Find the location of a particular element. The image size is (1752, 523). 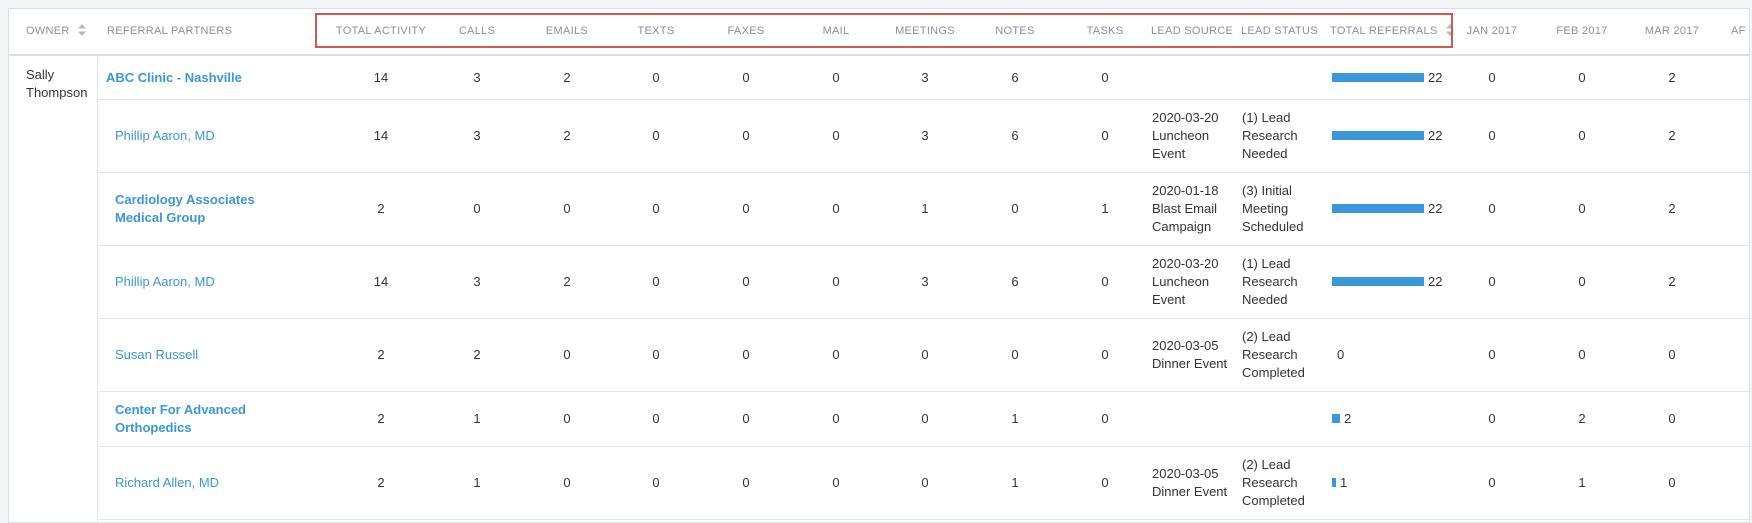

partner-cell: ABC Clinic - Nashville is located at coordinates (202, 77).